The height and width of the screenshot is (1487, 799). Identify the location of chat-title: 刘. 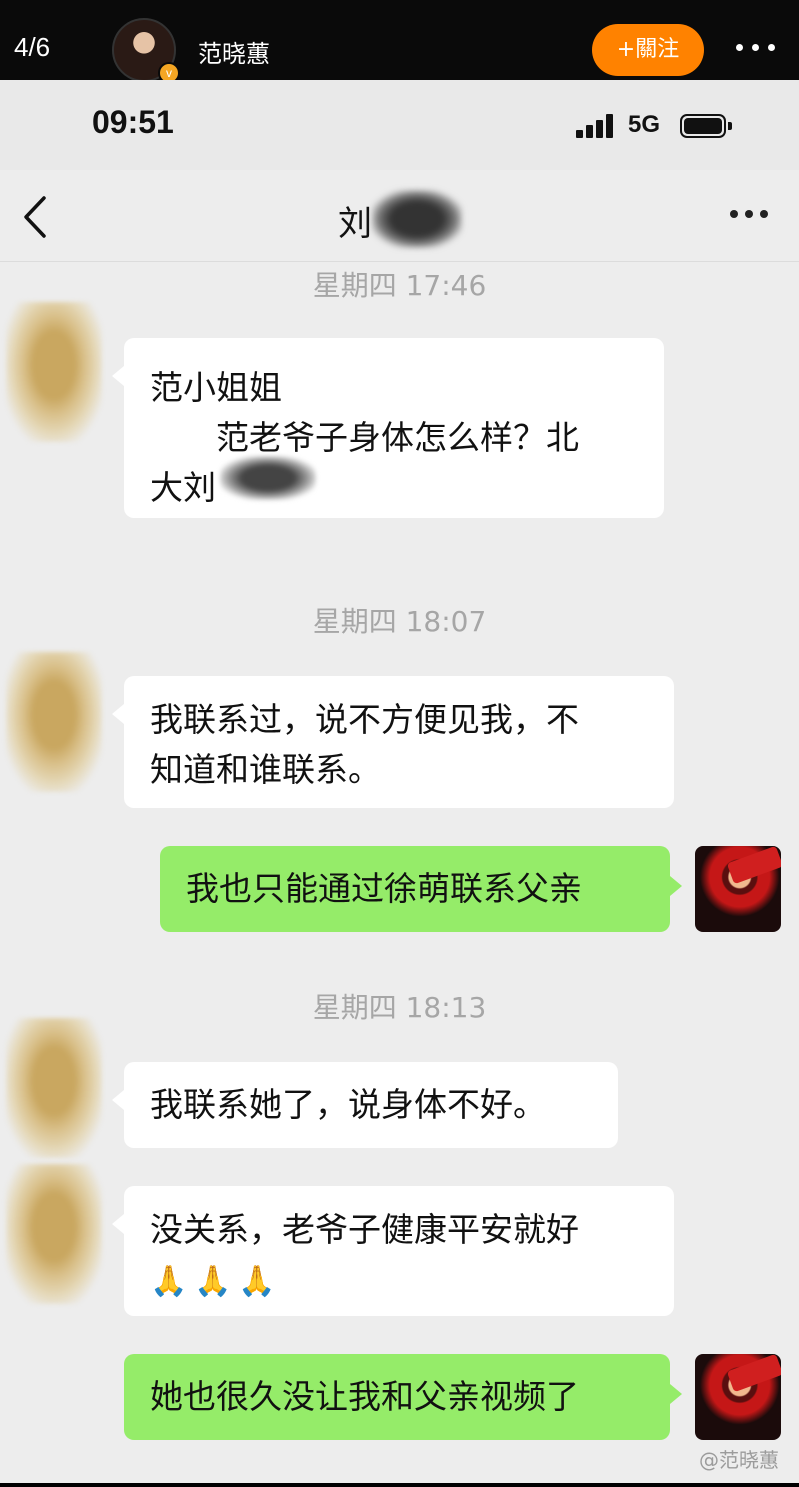
(355, 224).